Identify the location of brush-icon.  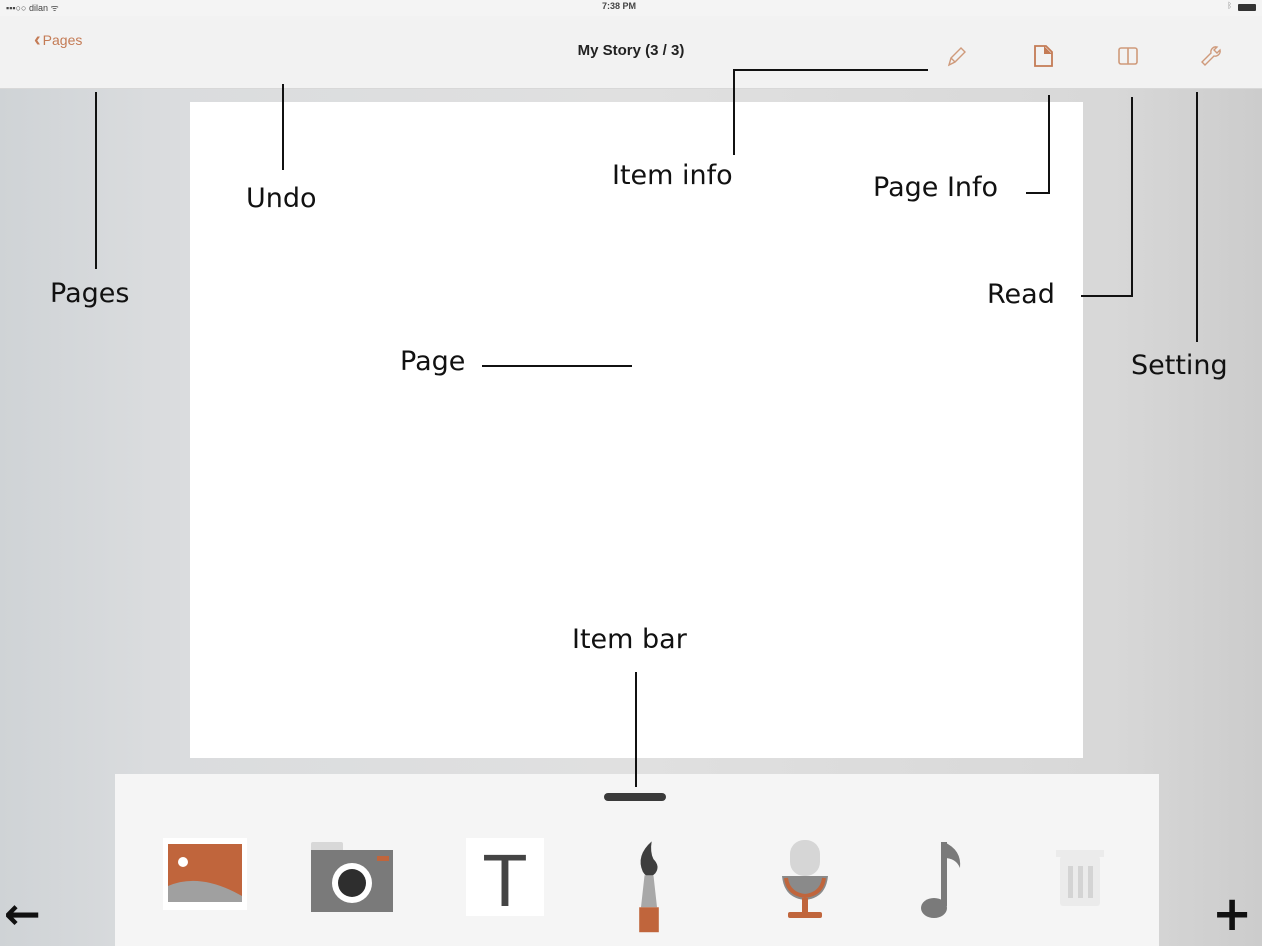
(649, 885).